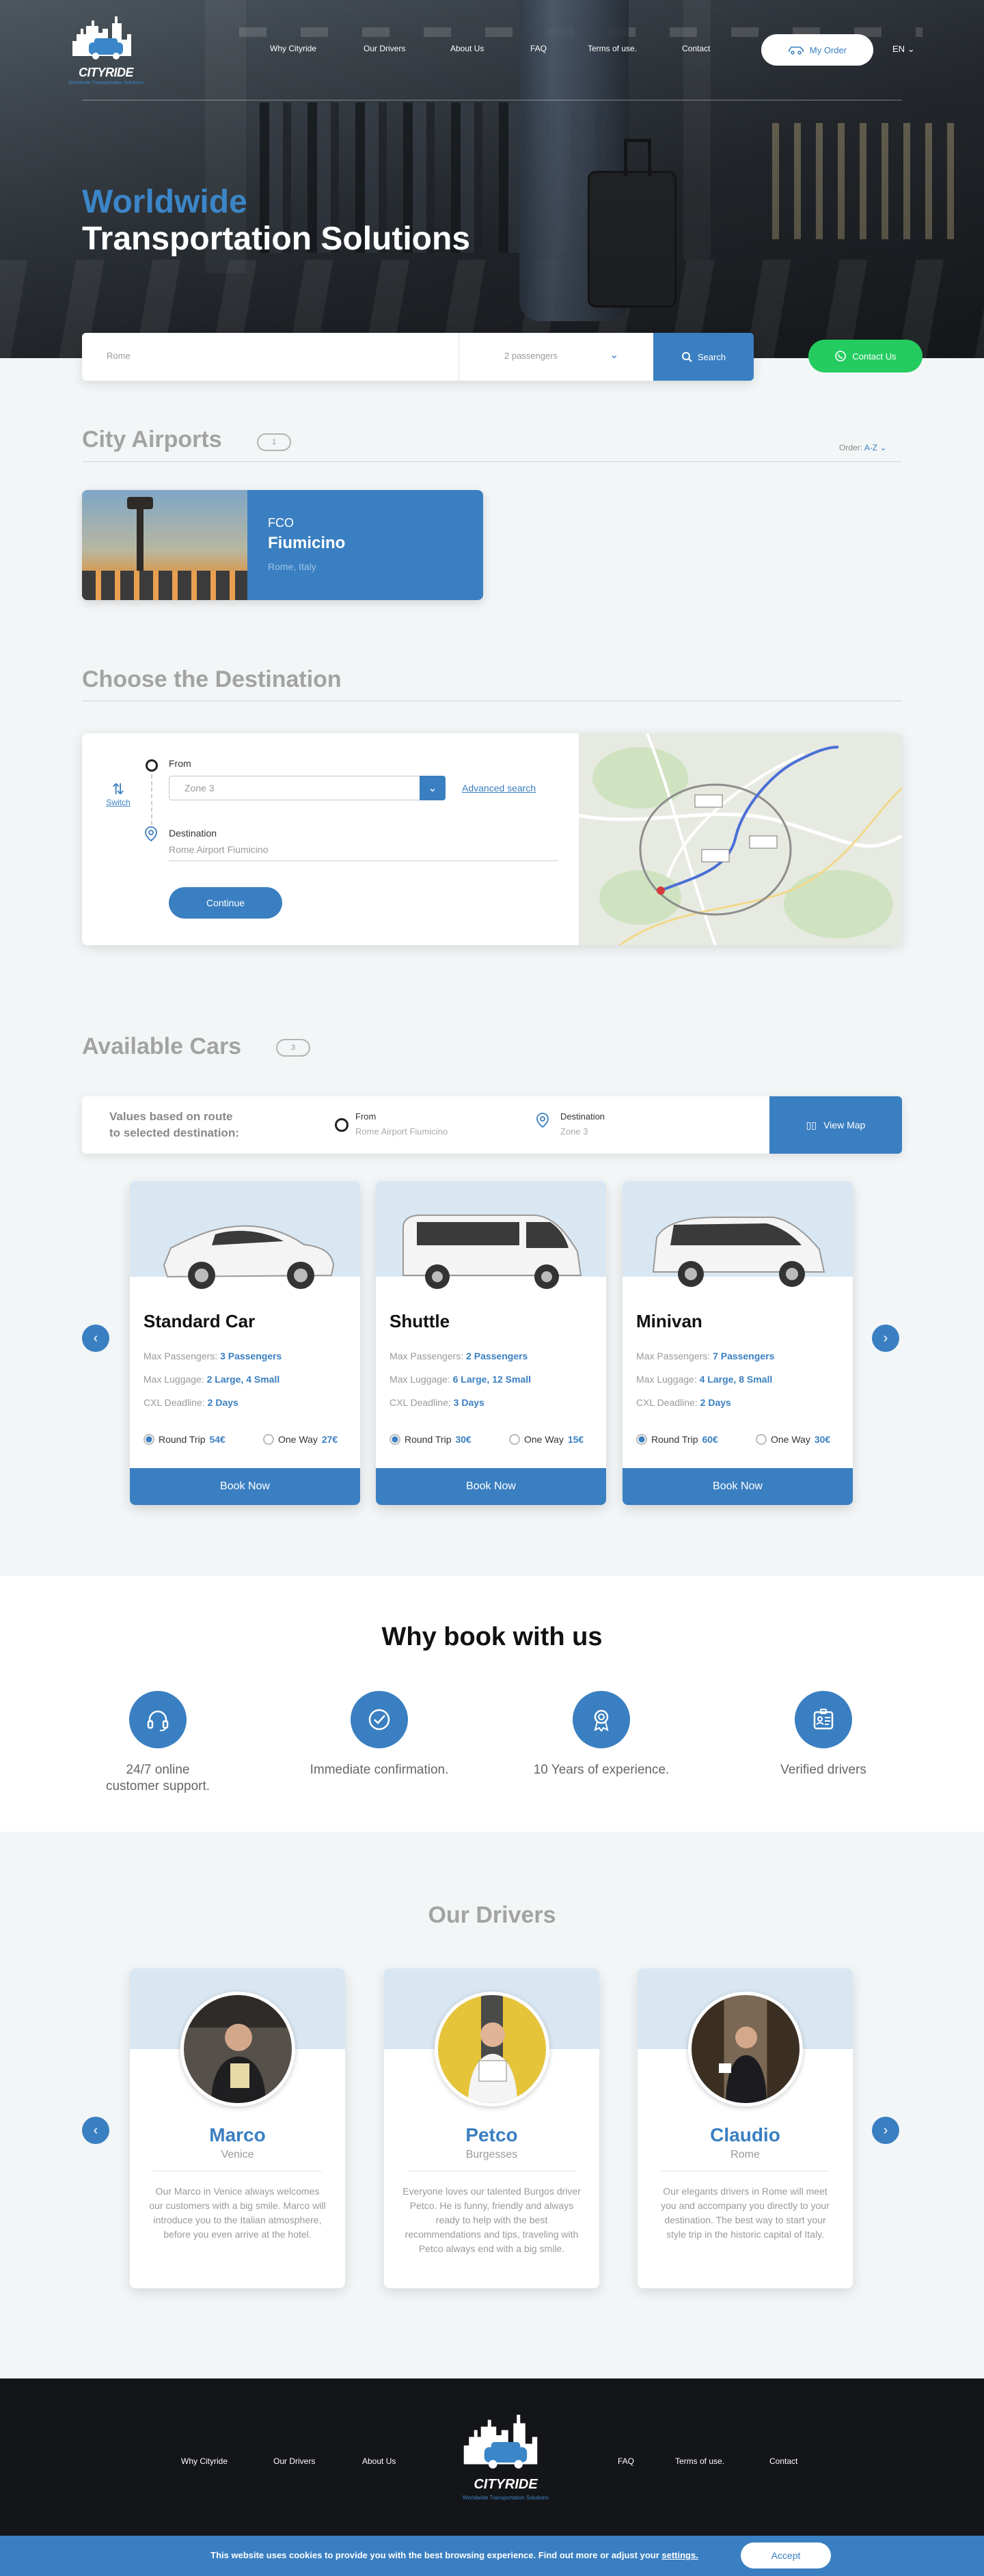  What do you see at coordinates (673, 1356) in the screenshot?
I see `passengers-label: Max Passengers:` at bounding box center [673, 1356].